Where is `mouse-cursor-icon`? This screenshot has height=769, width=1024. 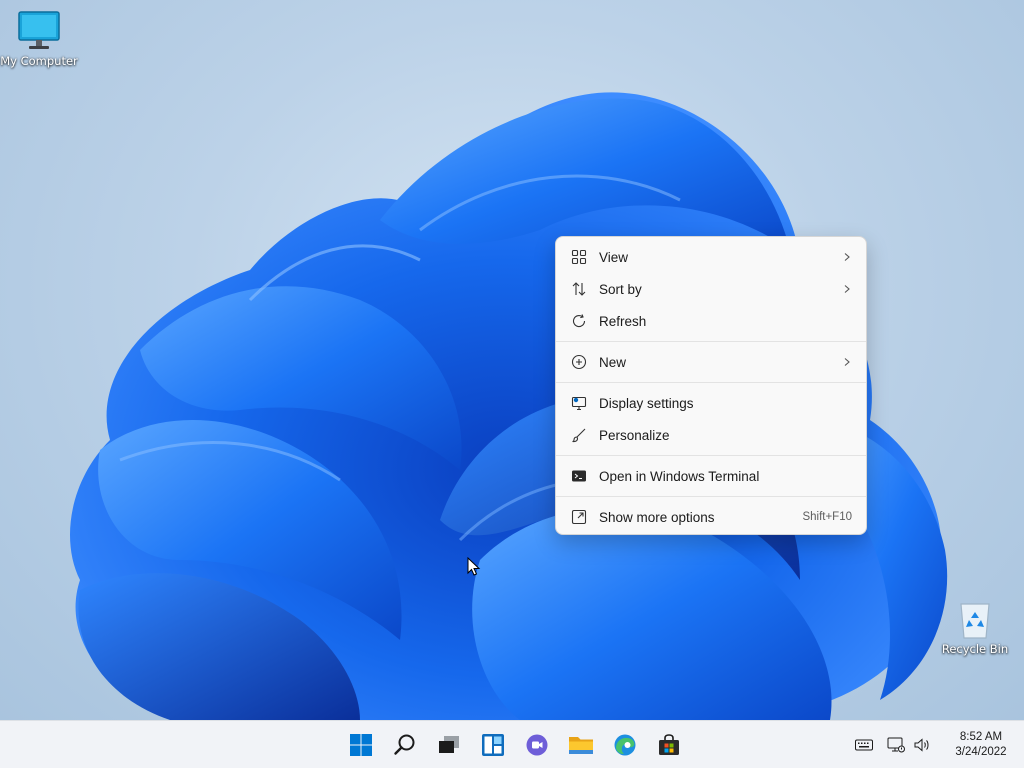
mouse-cursor-icon is located at coordinates (474, 566).